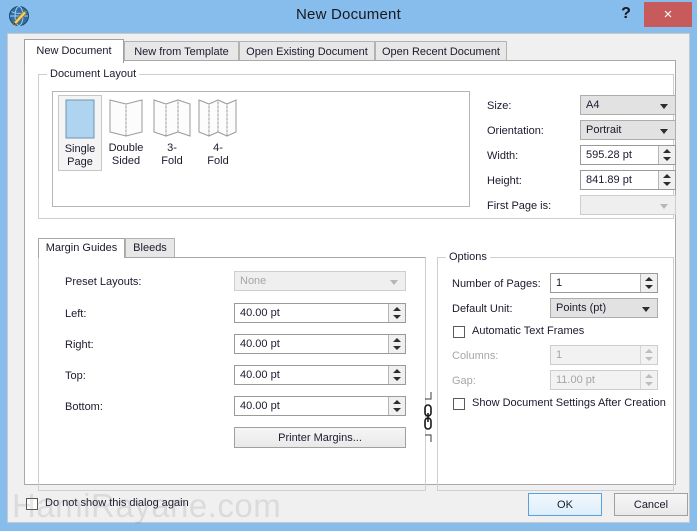 This screenshot has width=697, height=531. Describe the element at coordinates (604, 283) in the screenshot. I see `number-of-pages-input: 1` at that location.